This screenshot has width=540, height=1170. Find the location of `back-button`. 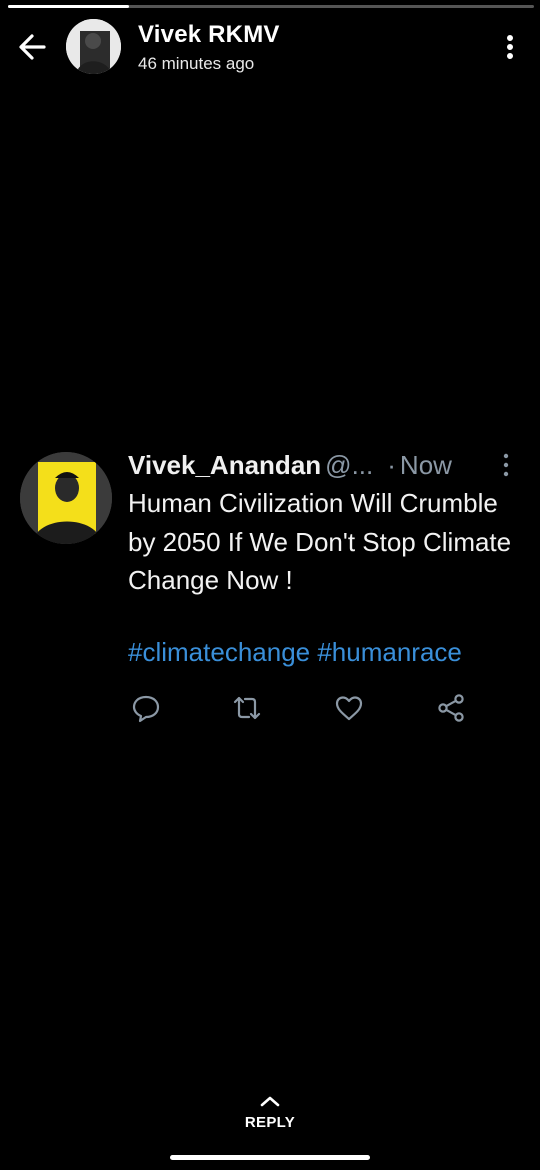

back-button is located at coordinates (33, 47).